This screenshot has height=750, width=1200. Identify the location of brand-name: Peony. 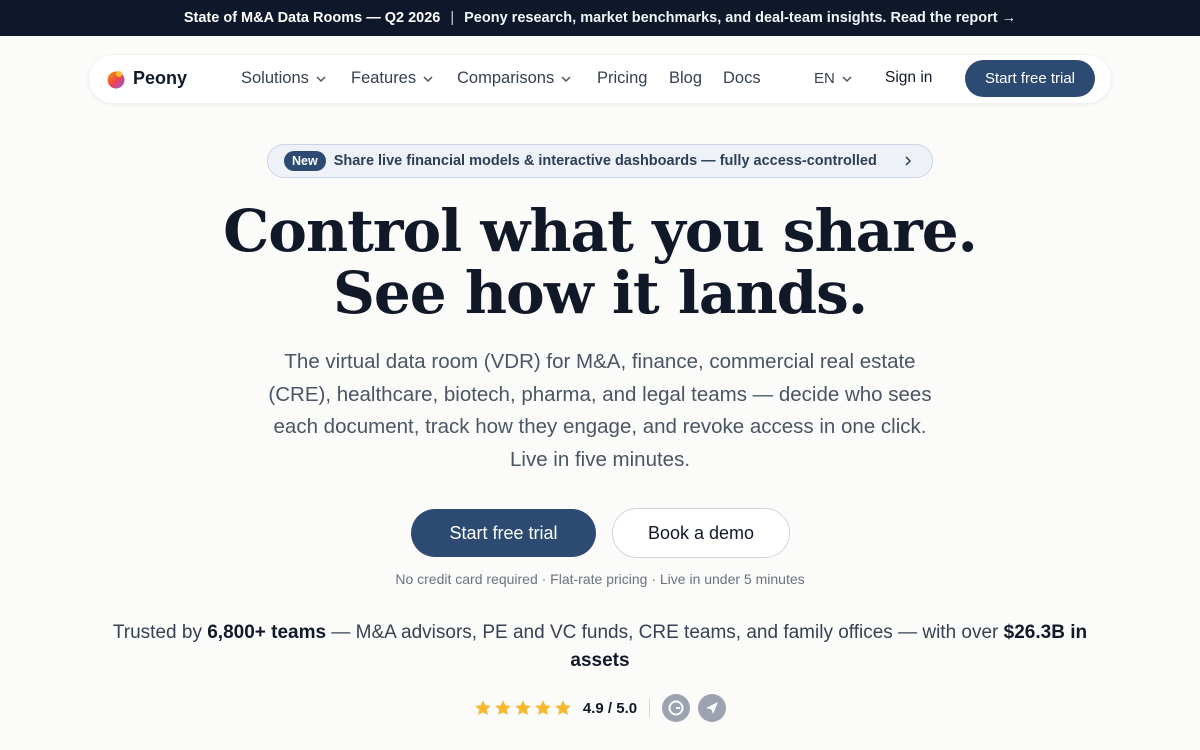
(160, 78).